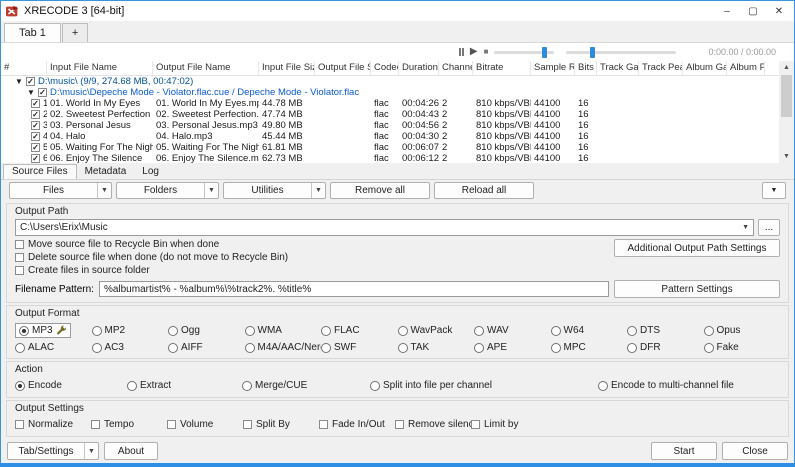  Describe the element at coordinates (474, 52) in the screenshot. I see `play-icon: ▶` at that location.